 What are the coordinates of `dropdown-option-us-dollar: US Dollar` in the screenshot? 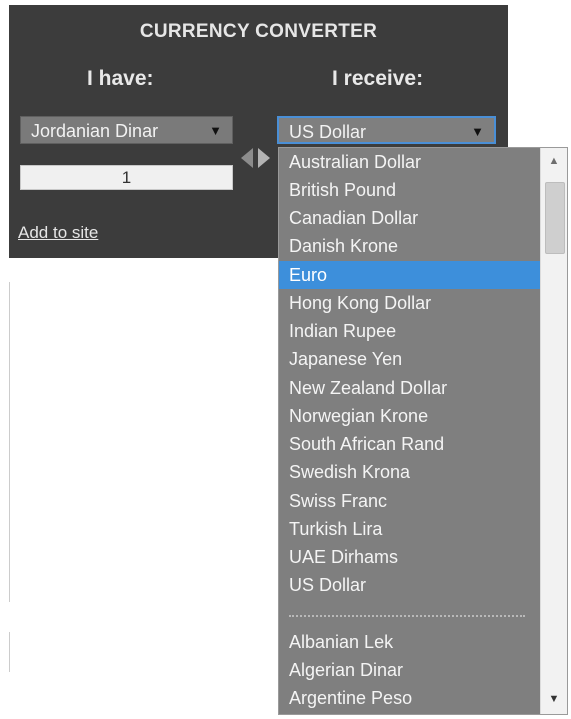 It's located at (410, 585).